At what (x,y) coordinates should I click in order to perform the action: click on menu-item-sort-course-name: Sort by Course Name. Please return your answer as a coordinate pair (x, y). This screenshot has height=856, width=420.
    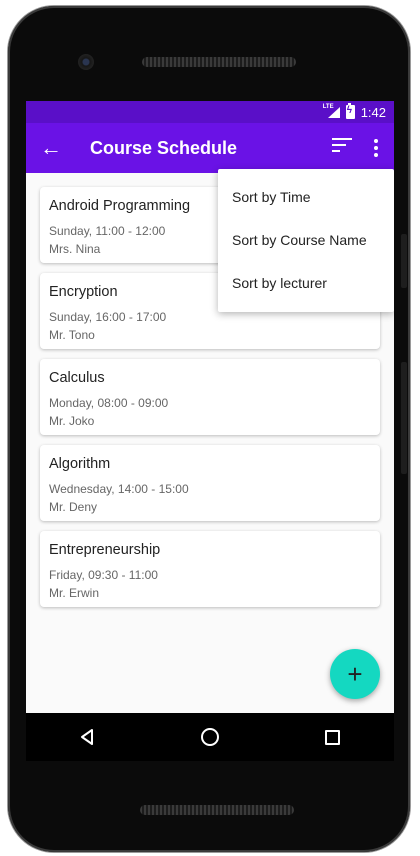
    Looking at the image, I should click on (306, 240).